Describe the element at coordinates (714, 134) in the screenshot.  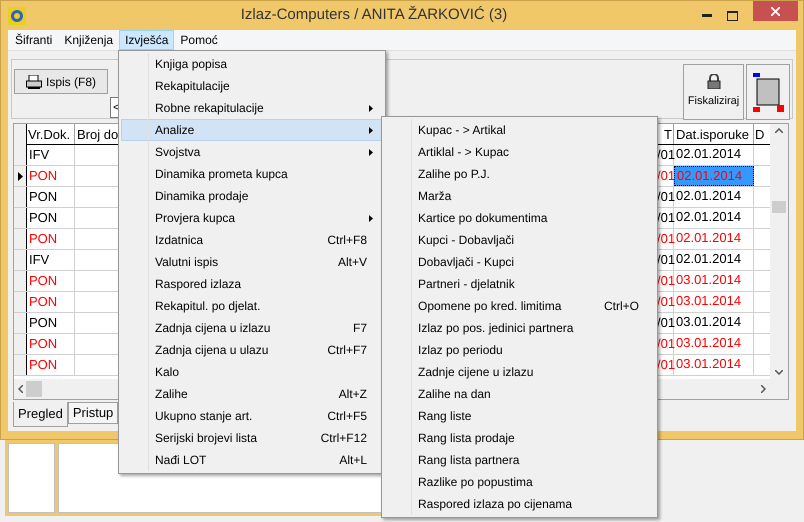
I see `column-header: Dat.isporuke` at that location.